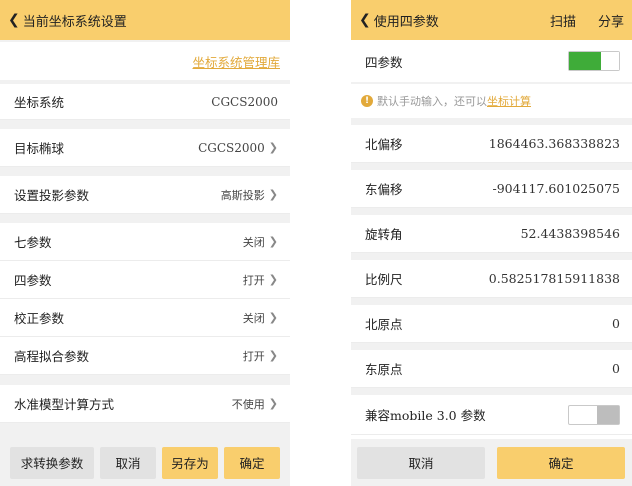 This screenshot has height=486, width=632. Describe the element at coordinates (557, 188) in the screenshot. I see `row-value: -904117.601025075` at that location.